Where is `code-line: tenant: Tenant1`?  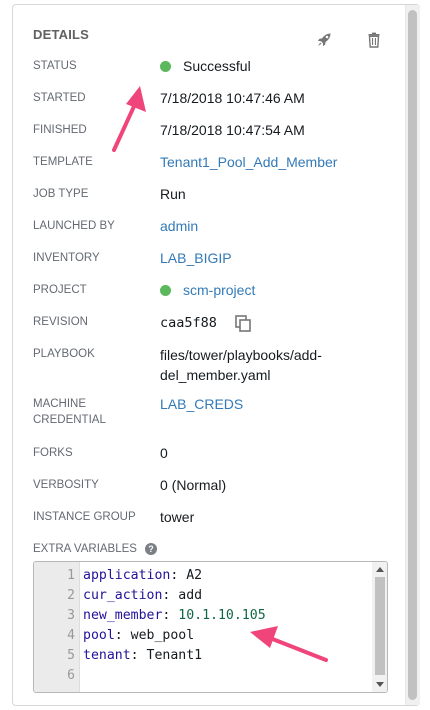
code-line: tenant: Tenant1 is located at coordinates (142, 656).